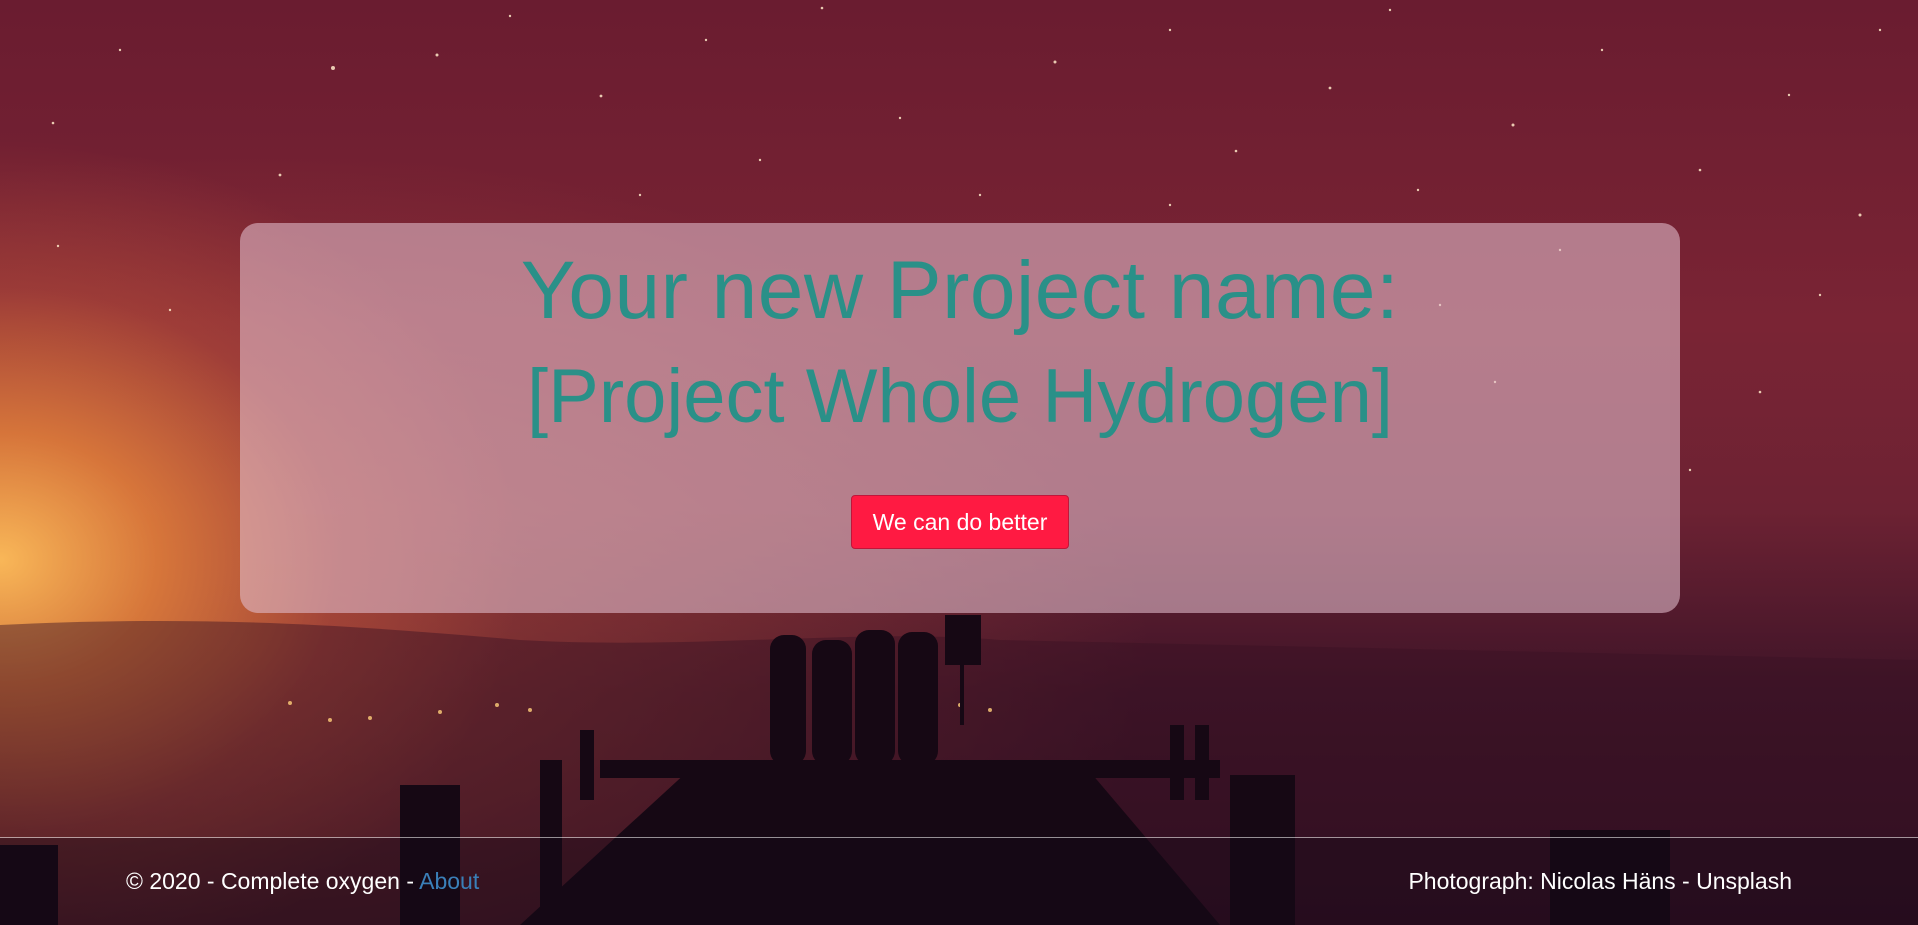 The image size is (1918, 925). What do you see at coordinates (960, 522) in the screenshot?
I see `we-can-do-better-button: We can do better` at bounding box center [960, 522].